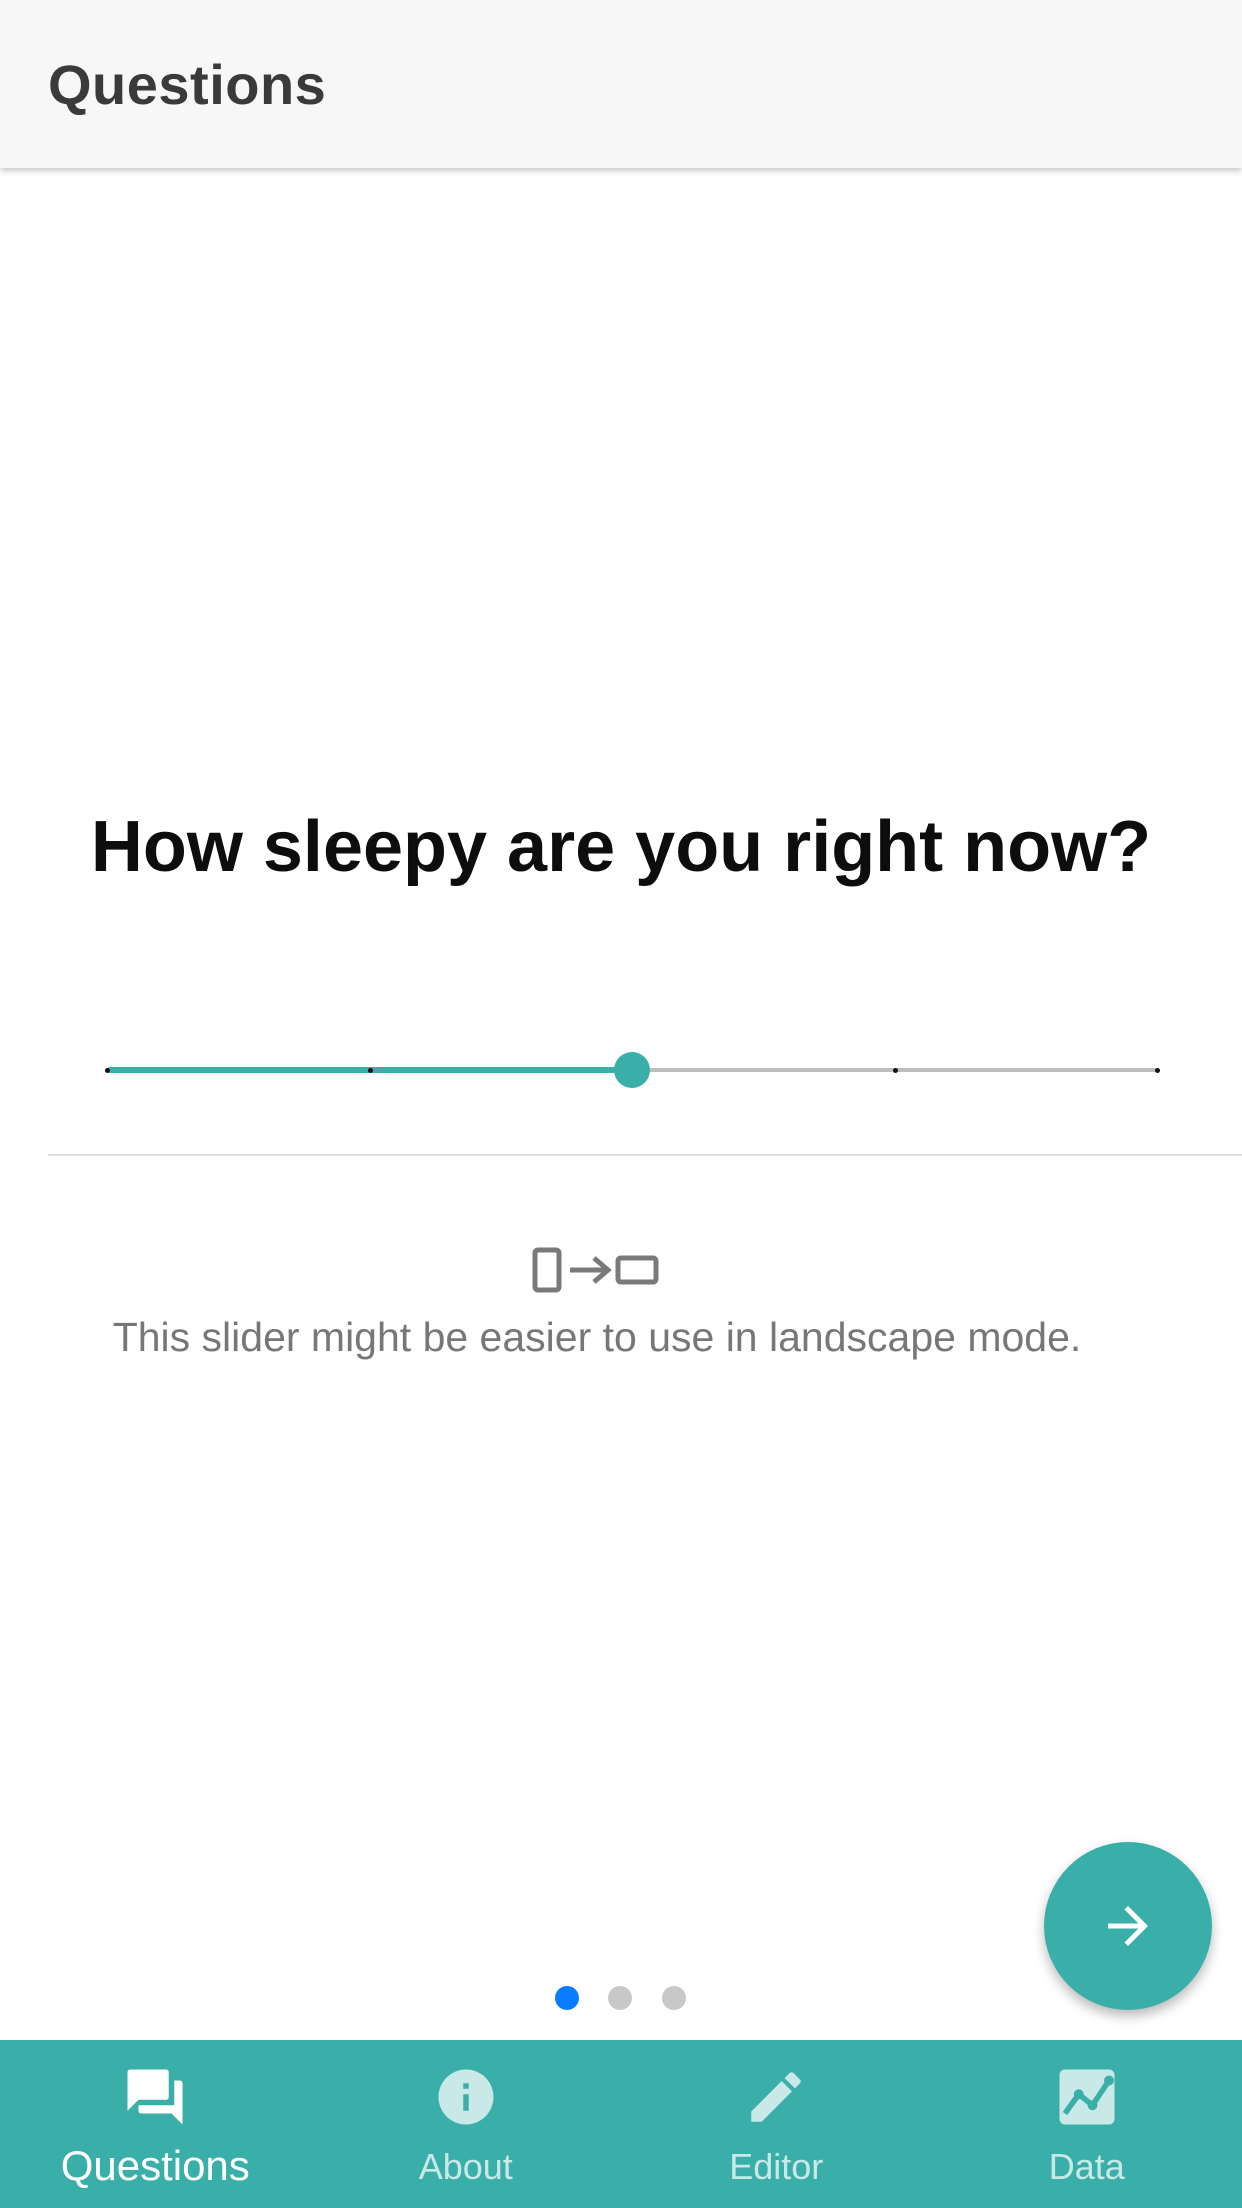 This screenshot has height=2208, width=1242. I want to click on chat-bubbles-icon, so click(155, 2097).